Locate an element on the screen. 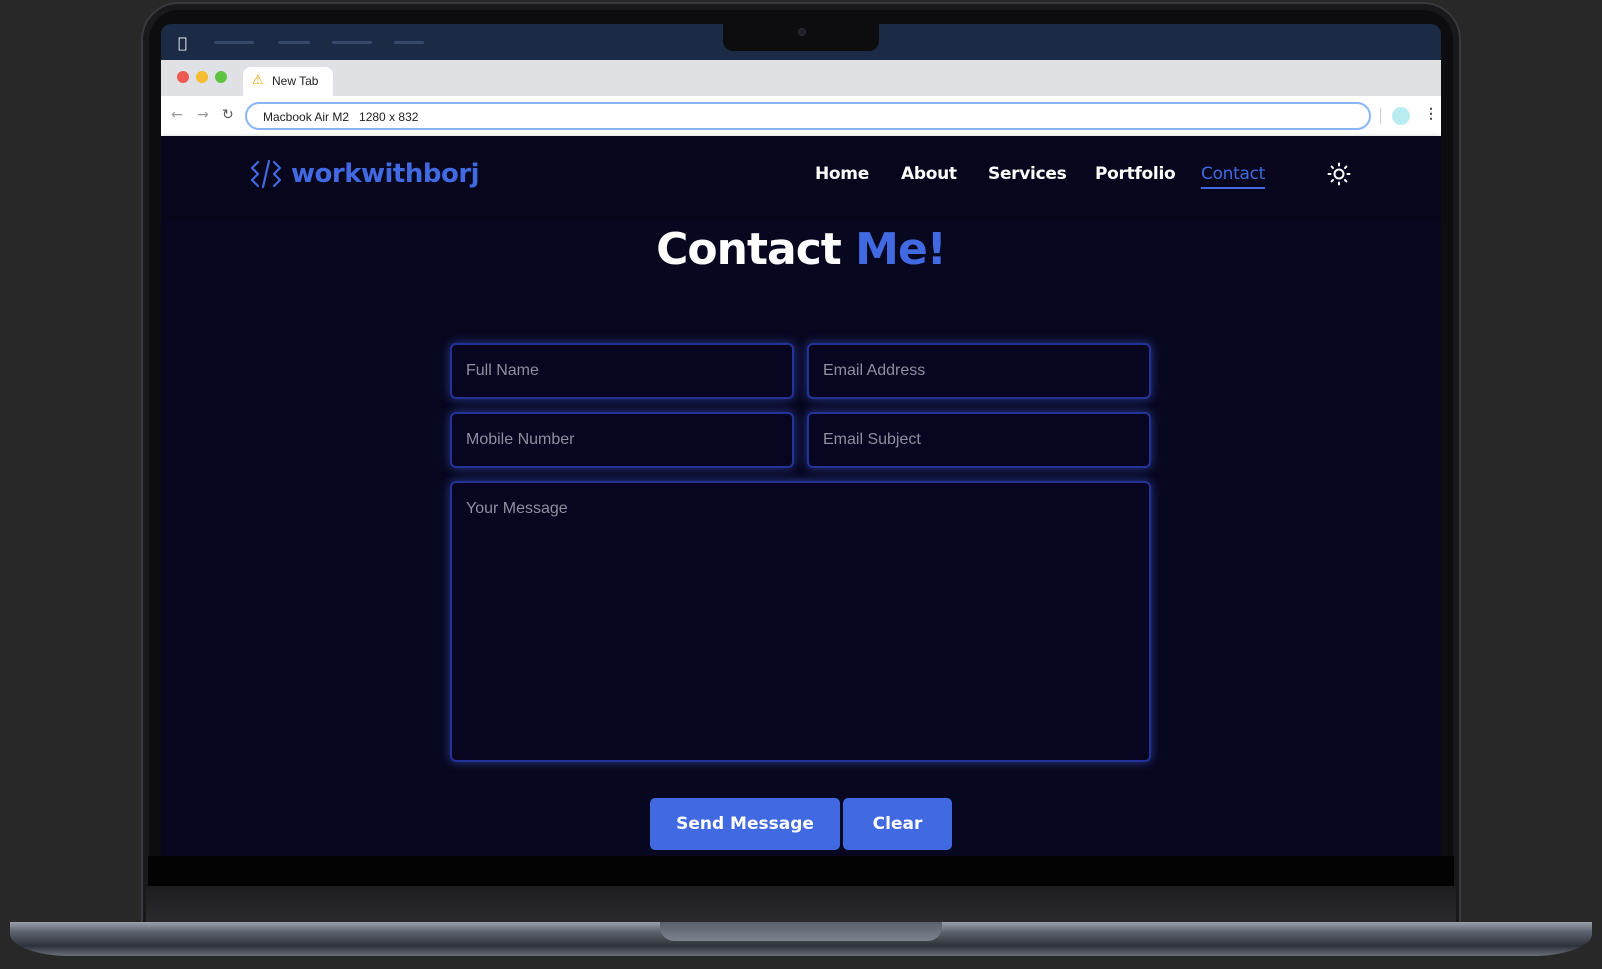 This screenshot has height=969, width=1602. title-accent: Me! is located at coordinates (901, 249).